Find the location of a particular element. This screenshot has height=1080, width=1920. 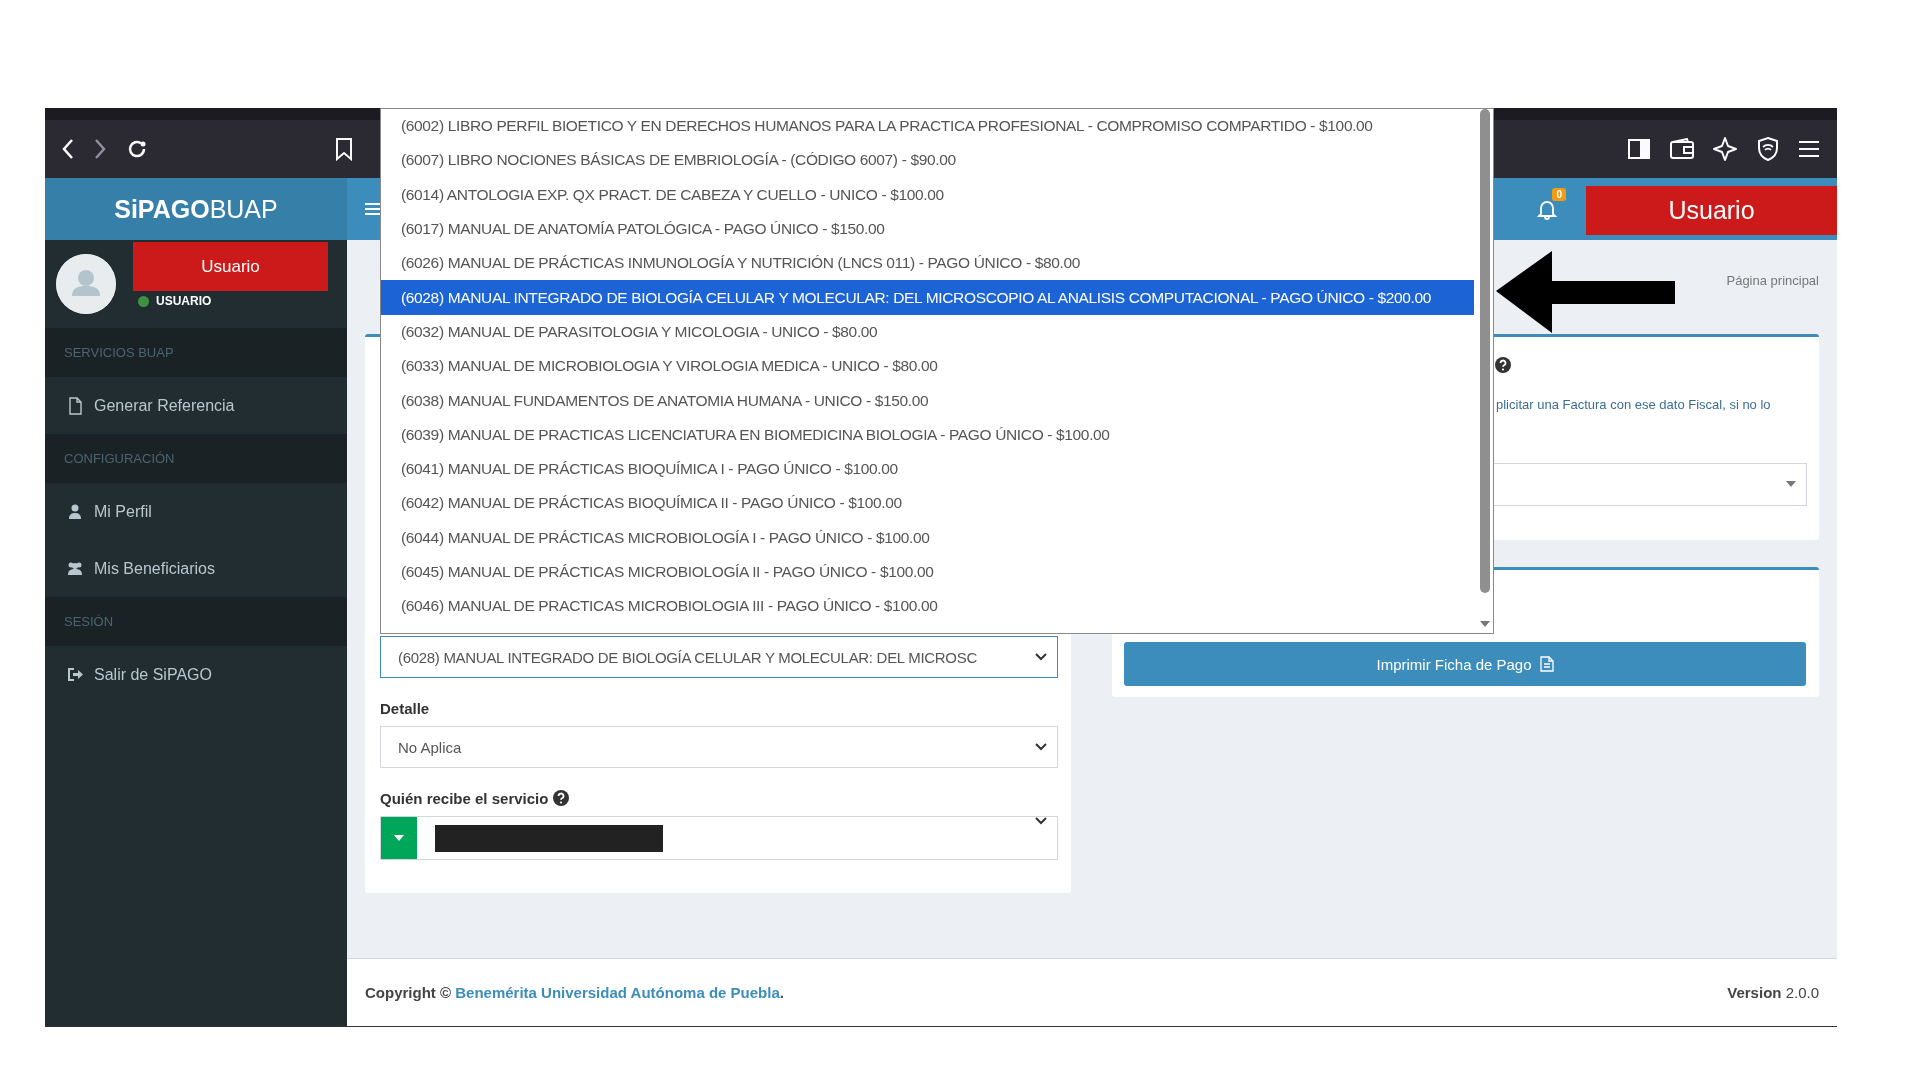

app-logo: SiPAGOBUAP is located at coordinates (196, 209).